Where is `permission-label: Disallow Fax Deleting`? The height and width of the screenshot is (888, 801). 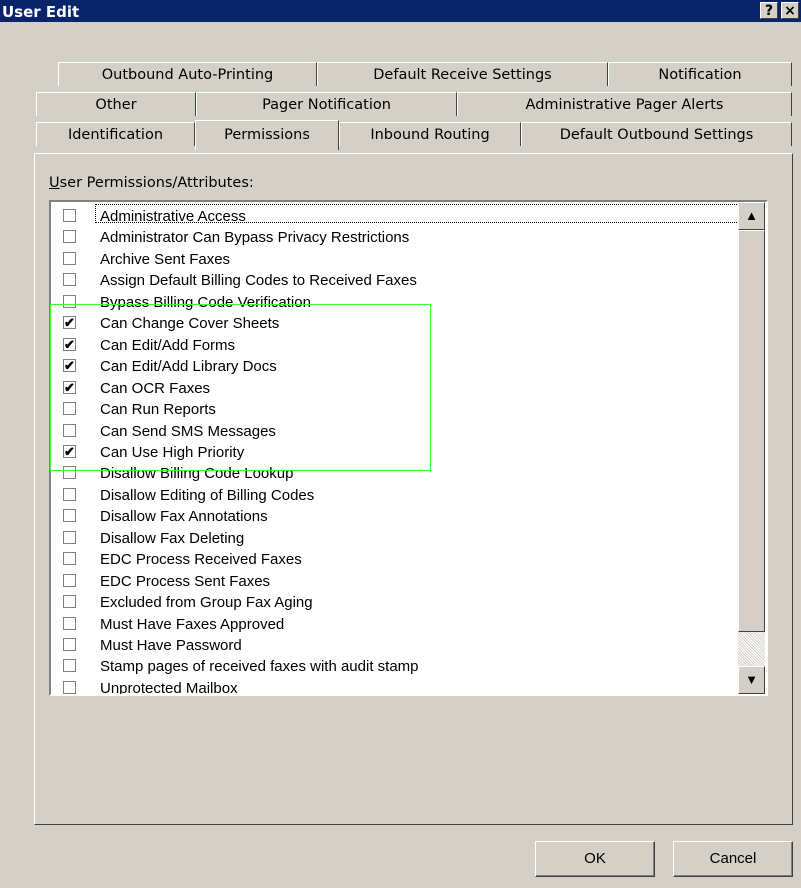 permission-label: Disallow Fax Deleting is located at coordinates (172, 538).